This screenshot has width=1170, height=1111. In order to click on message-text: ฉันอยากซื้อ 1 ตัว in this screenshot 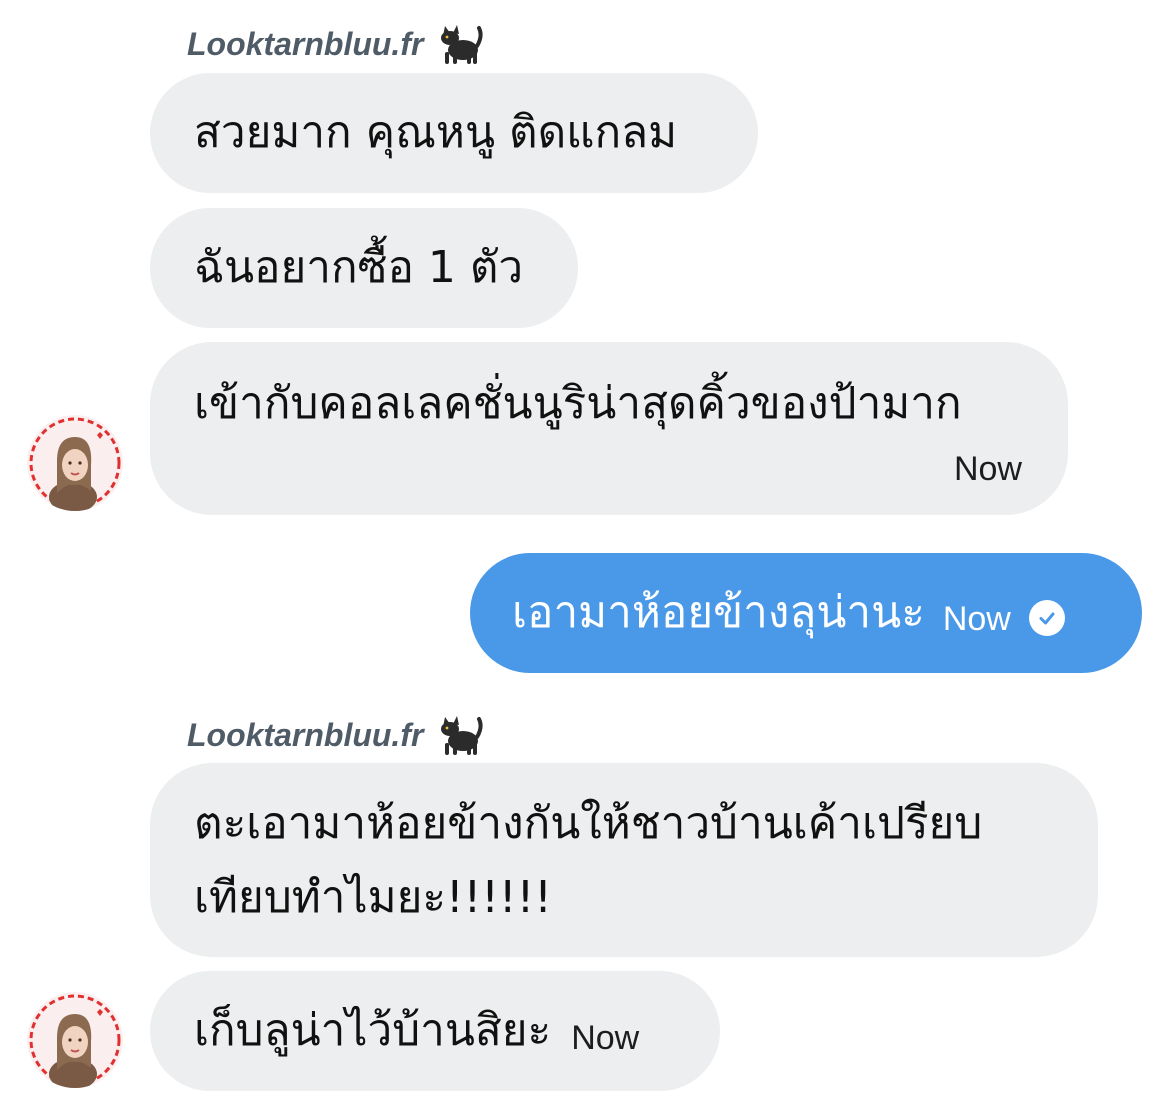, I will do `click(359, 267)`.